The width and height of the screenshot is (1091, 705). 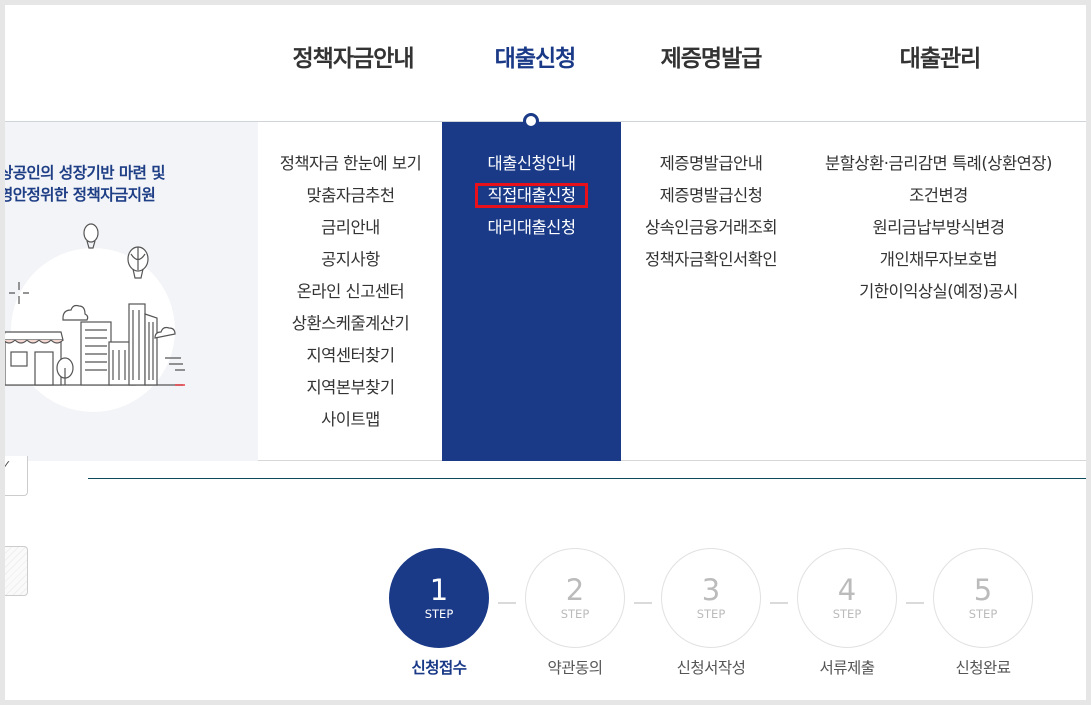 I want to click on menu-item: 공지사항, so click(x=350, y=260).